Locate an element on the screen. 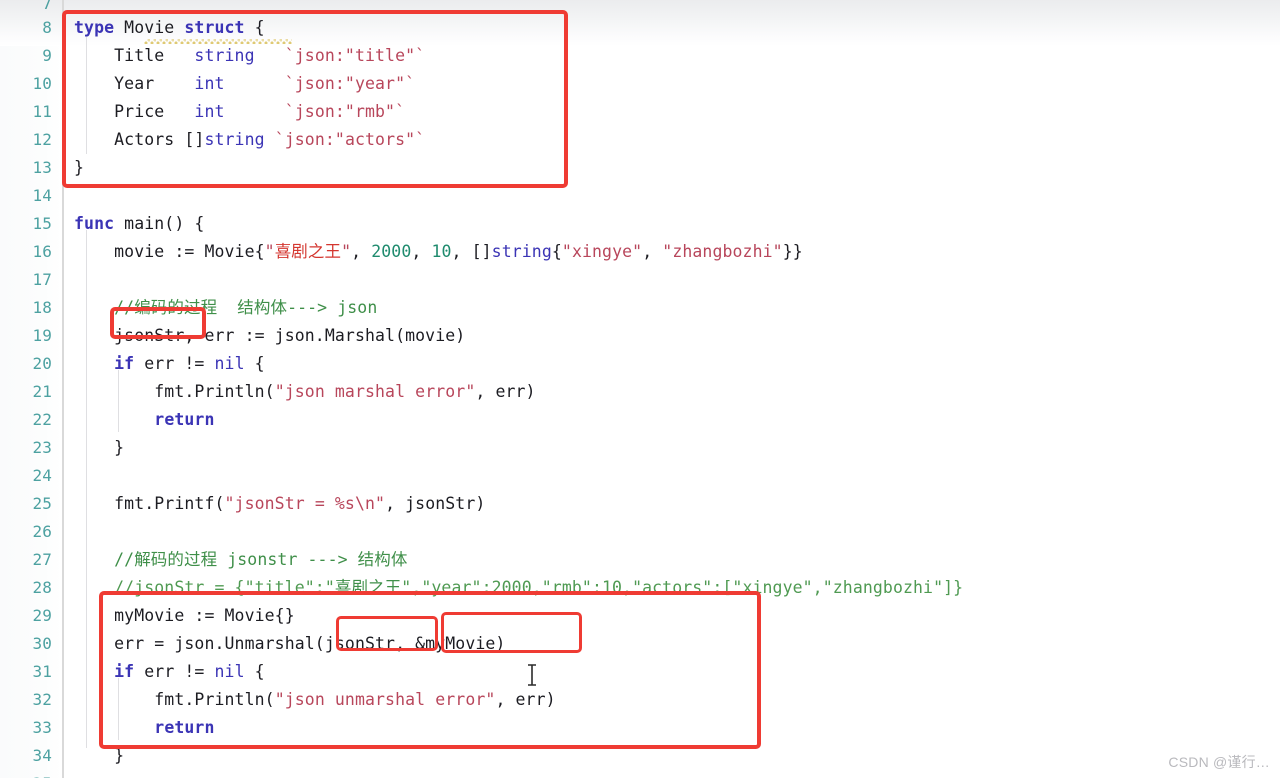 The height and width of the screenshot is (778, 1280). jsonstr-variable-highlight is located at coordinates (158, 323).